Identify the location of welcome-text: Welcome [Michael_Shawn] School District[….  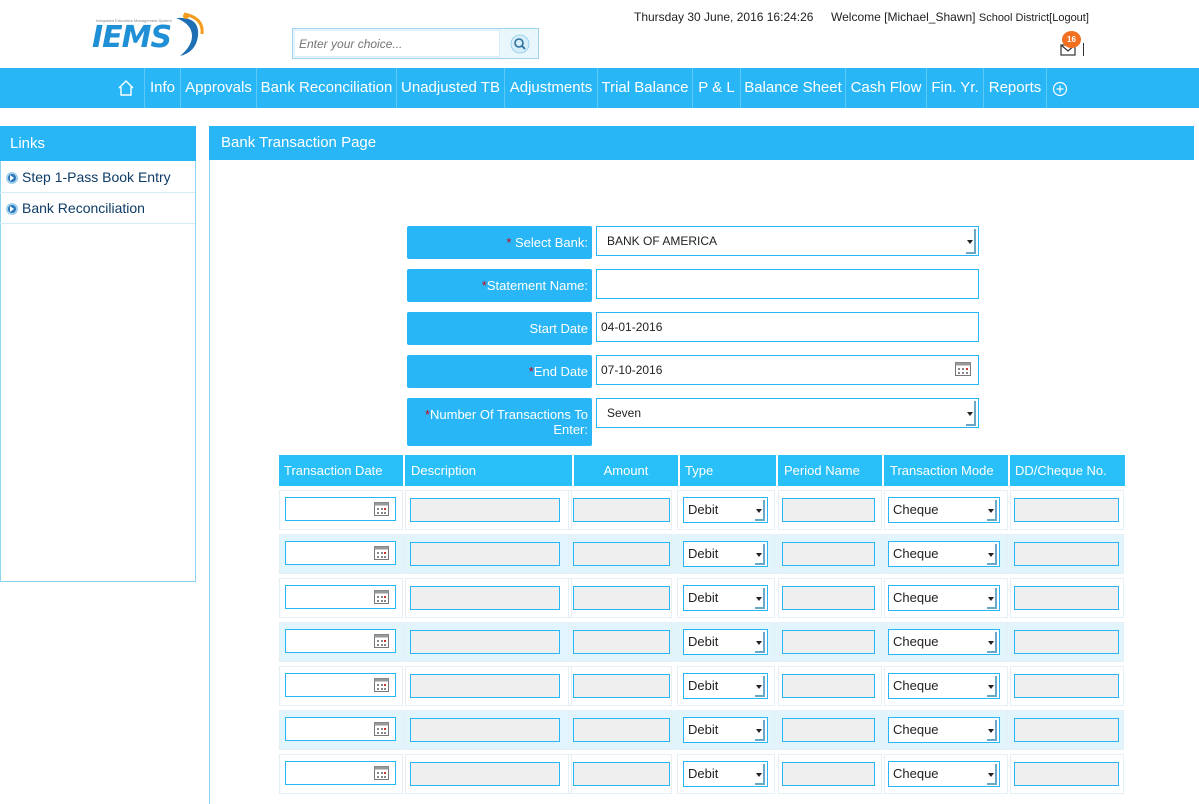
(960, 17).